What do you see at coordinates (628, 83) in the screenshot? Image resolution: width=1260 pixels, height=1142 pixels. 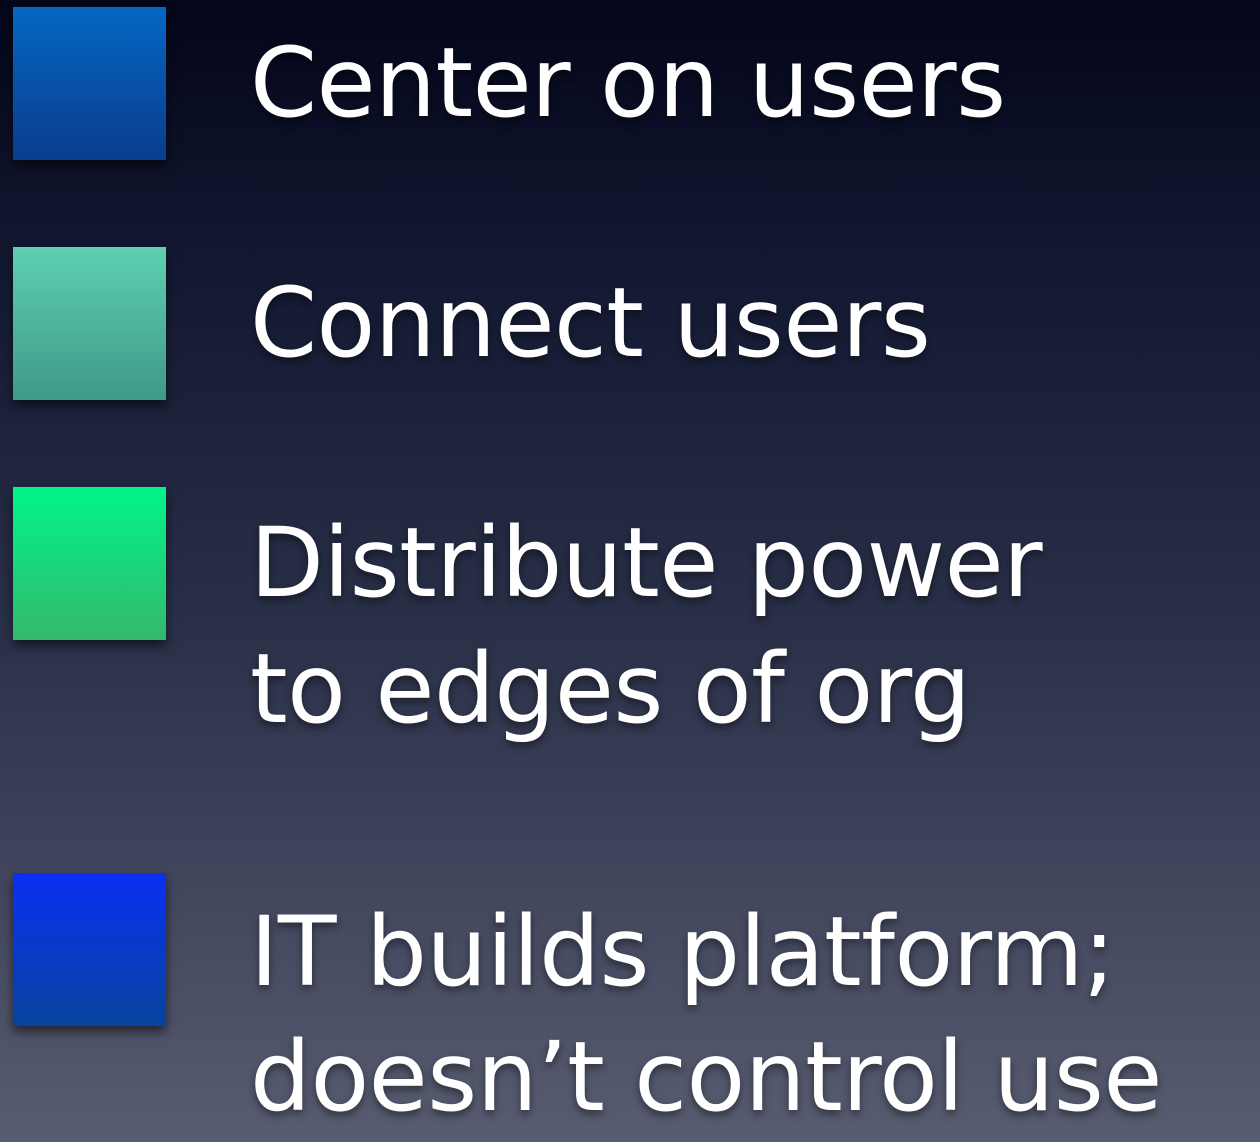 I see `bullet-text: Center on users` at bounding box center [628, 83].